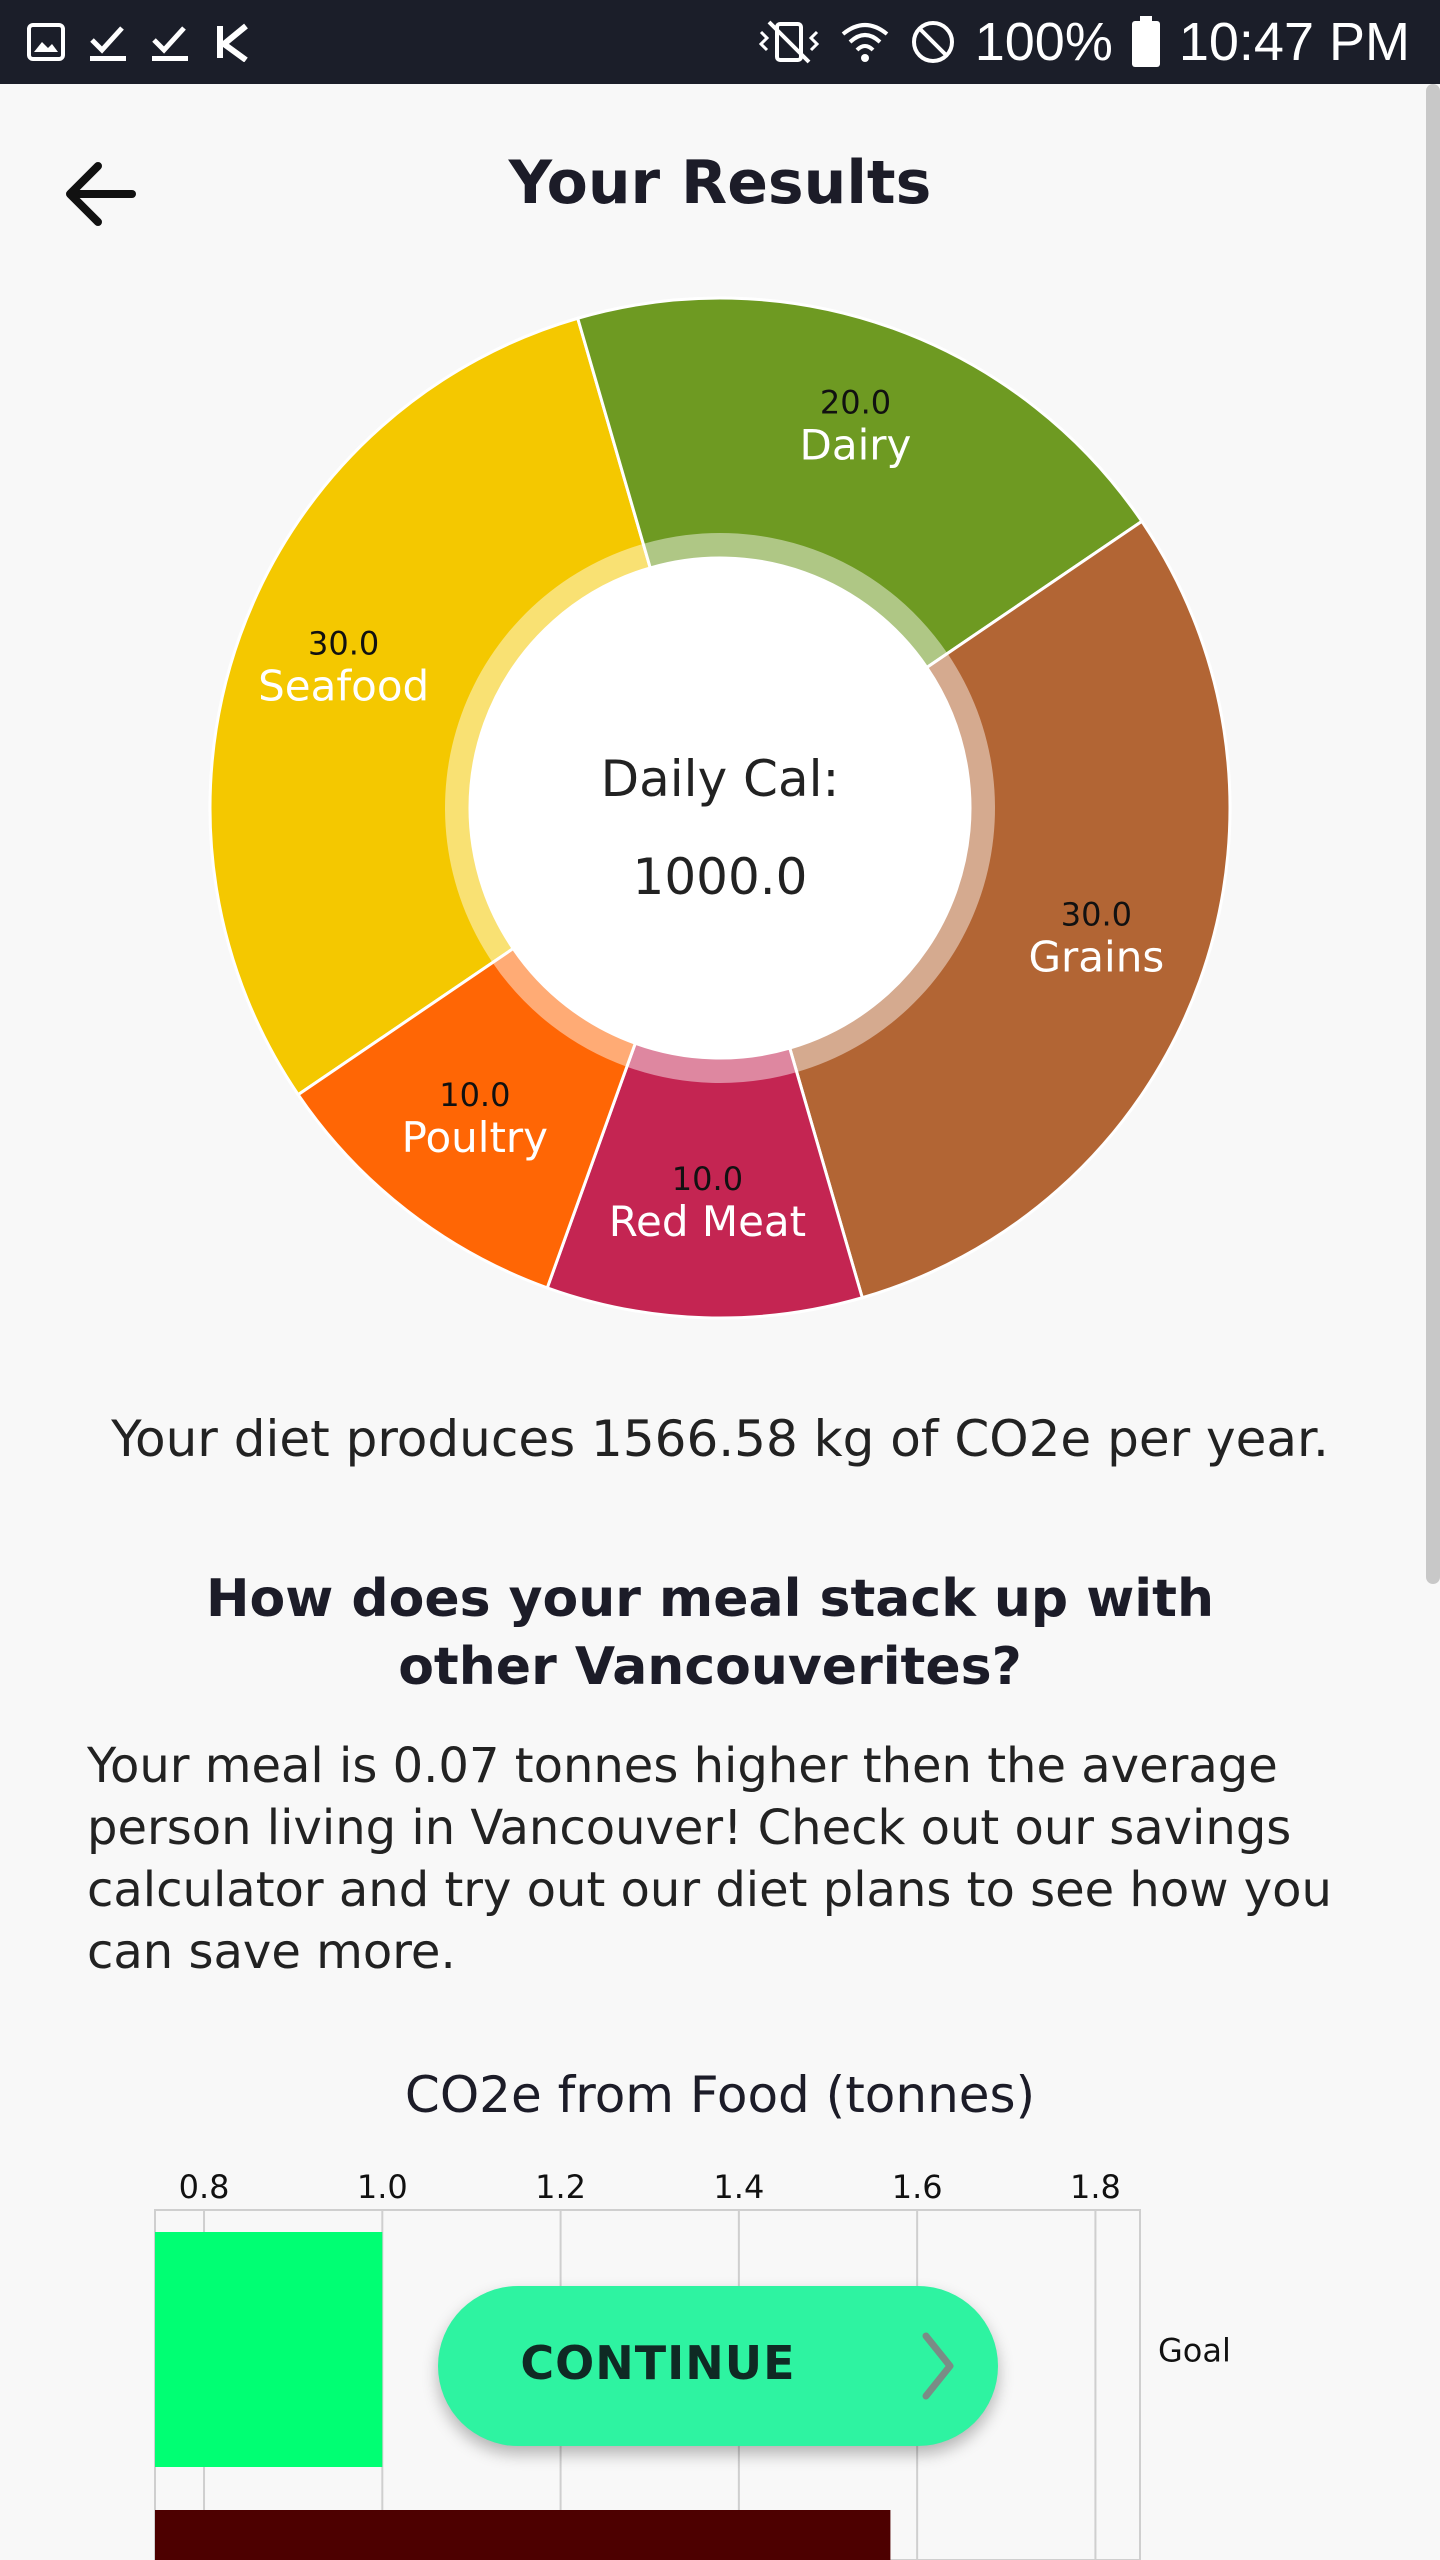 The image size is (1440, 2560). What do you see at coordinates (707, 1221) in the screenshot?
I see `donut-name-label-red-meat: Red Meat` at bounding box center [707, 1221].